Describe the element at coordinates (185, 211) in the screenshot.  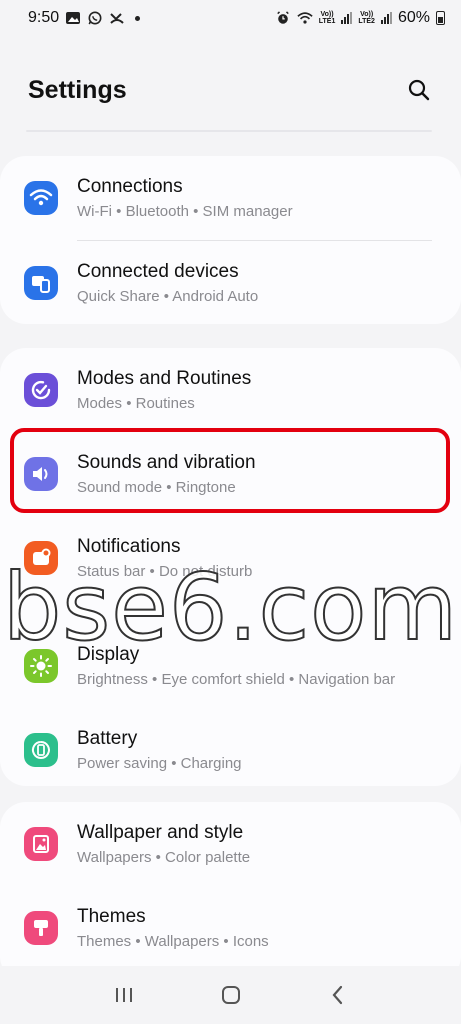
I see `settings-item-subtitle: Wi-Fi • Bluetooth • SIM manager` at that location.